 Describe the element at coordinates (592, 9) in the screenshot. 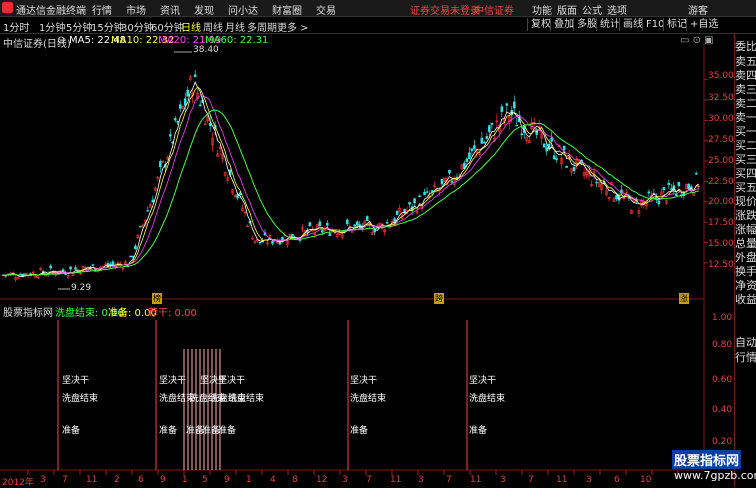

I see `menu-formula: 公式` at that location.